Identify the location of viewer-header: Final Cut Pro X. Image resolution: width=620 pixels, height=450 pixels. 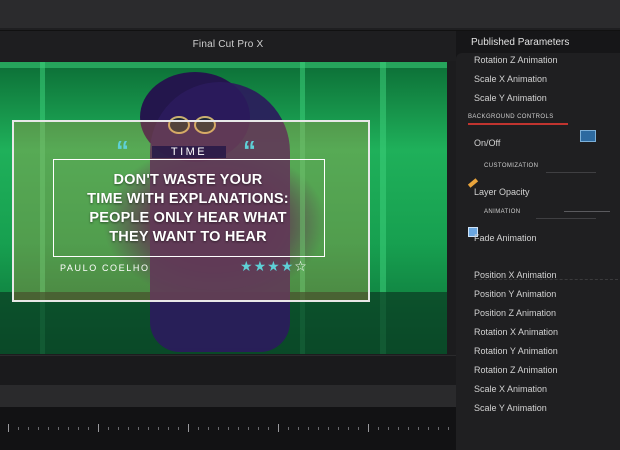
(228, 46).